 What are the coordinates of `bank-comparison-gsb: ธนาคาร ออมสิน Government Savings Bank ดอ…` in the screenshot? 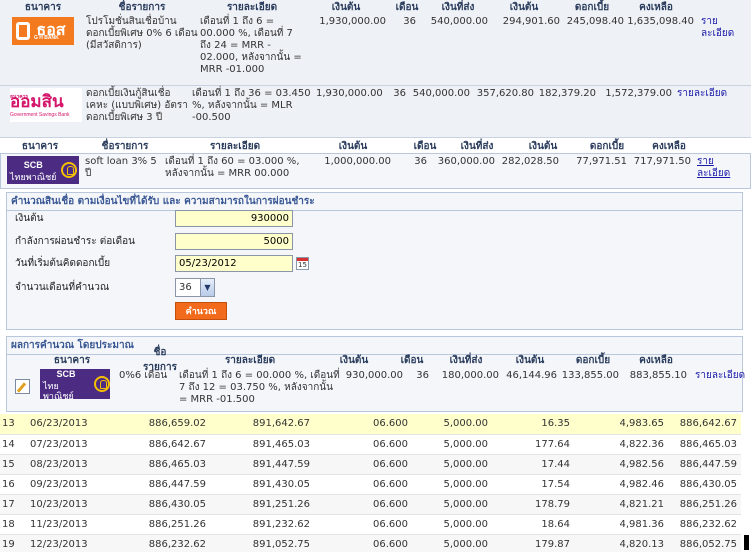 It's located at (375, 112).